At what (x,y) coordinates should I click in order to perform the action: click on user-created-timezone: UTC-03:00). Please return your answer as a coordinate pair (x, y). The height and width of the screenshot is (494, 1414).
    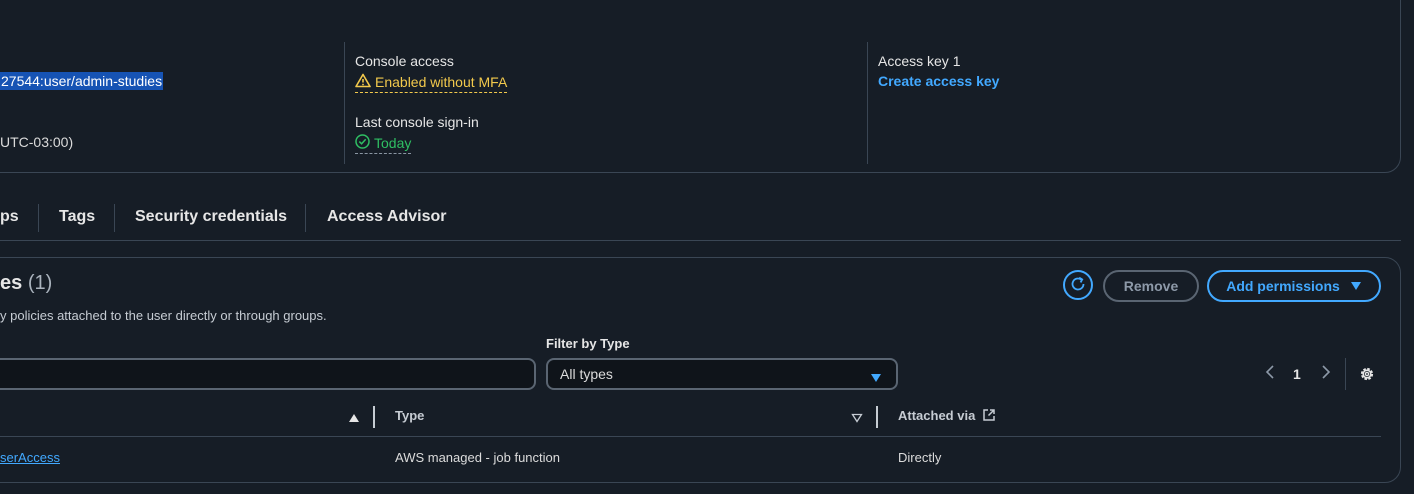
    Looking at the image, I should click on (37, 142).